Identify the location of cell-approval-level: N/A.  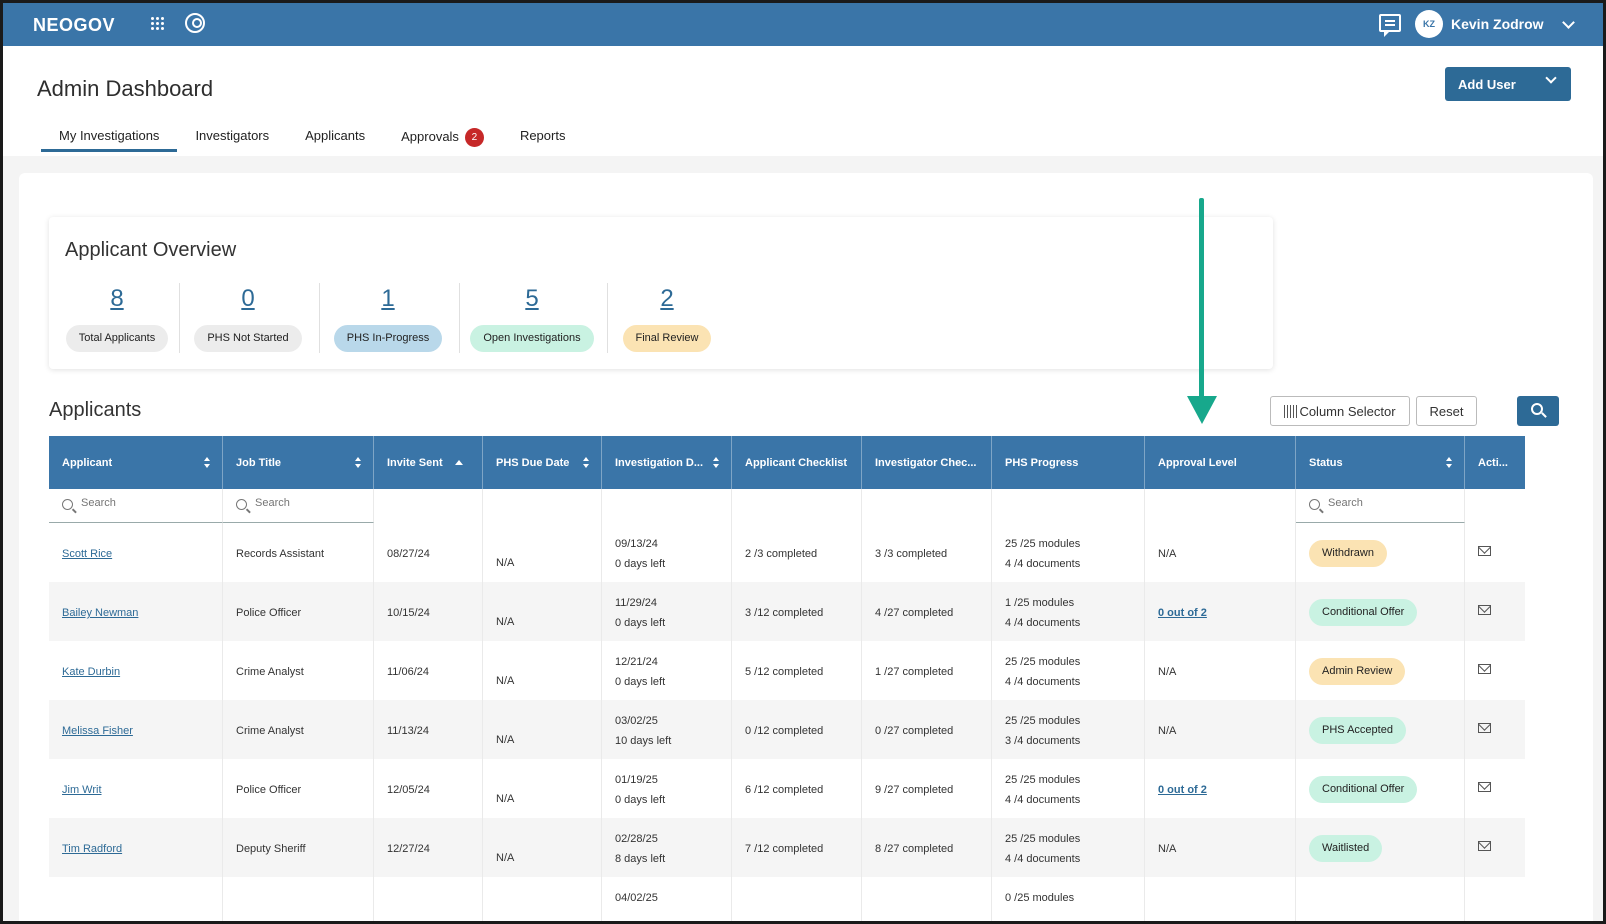
(1220, 670).